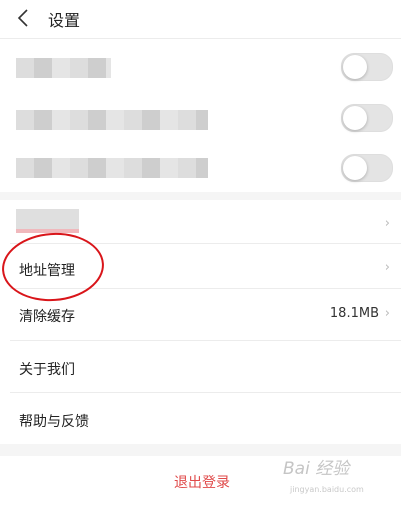  What do you see at coordinates (200, 418) in the screenshot?
I see `menu-item-help: 帮助与反馈` at bounding box center [200, 418].